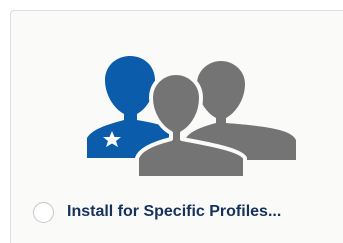 This screenshot has height=243, width=343. Describe the element at coordinates (43, 212) in the screenshot. I see `install-specific-profiles-radio` at that location.